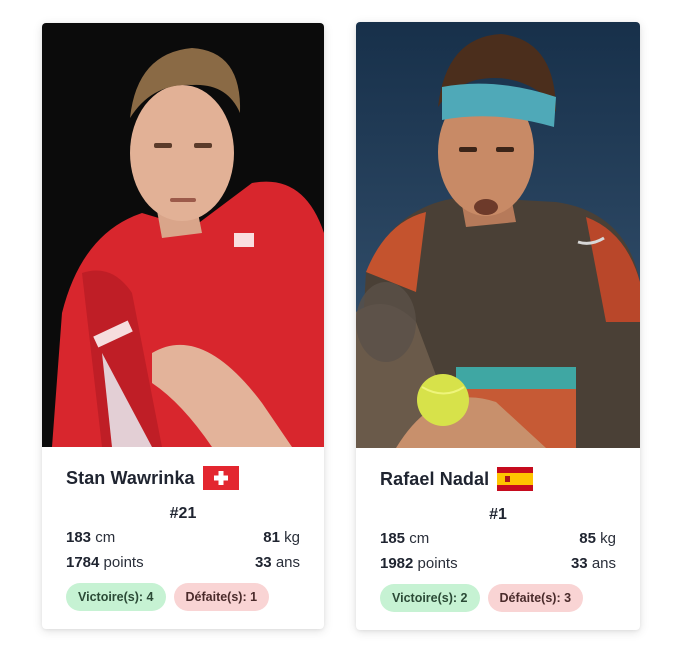 This screenshot has width=683, height=664. Describe the element at coordinates (105, 562) in the screenshot. I see `points-stat: 1784 points` at that location.